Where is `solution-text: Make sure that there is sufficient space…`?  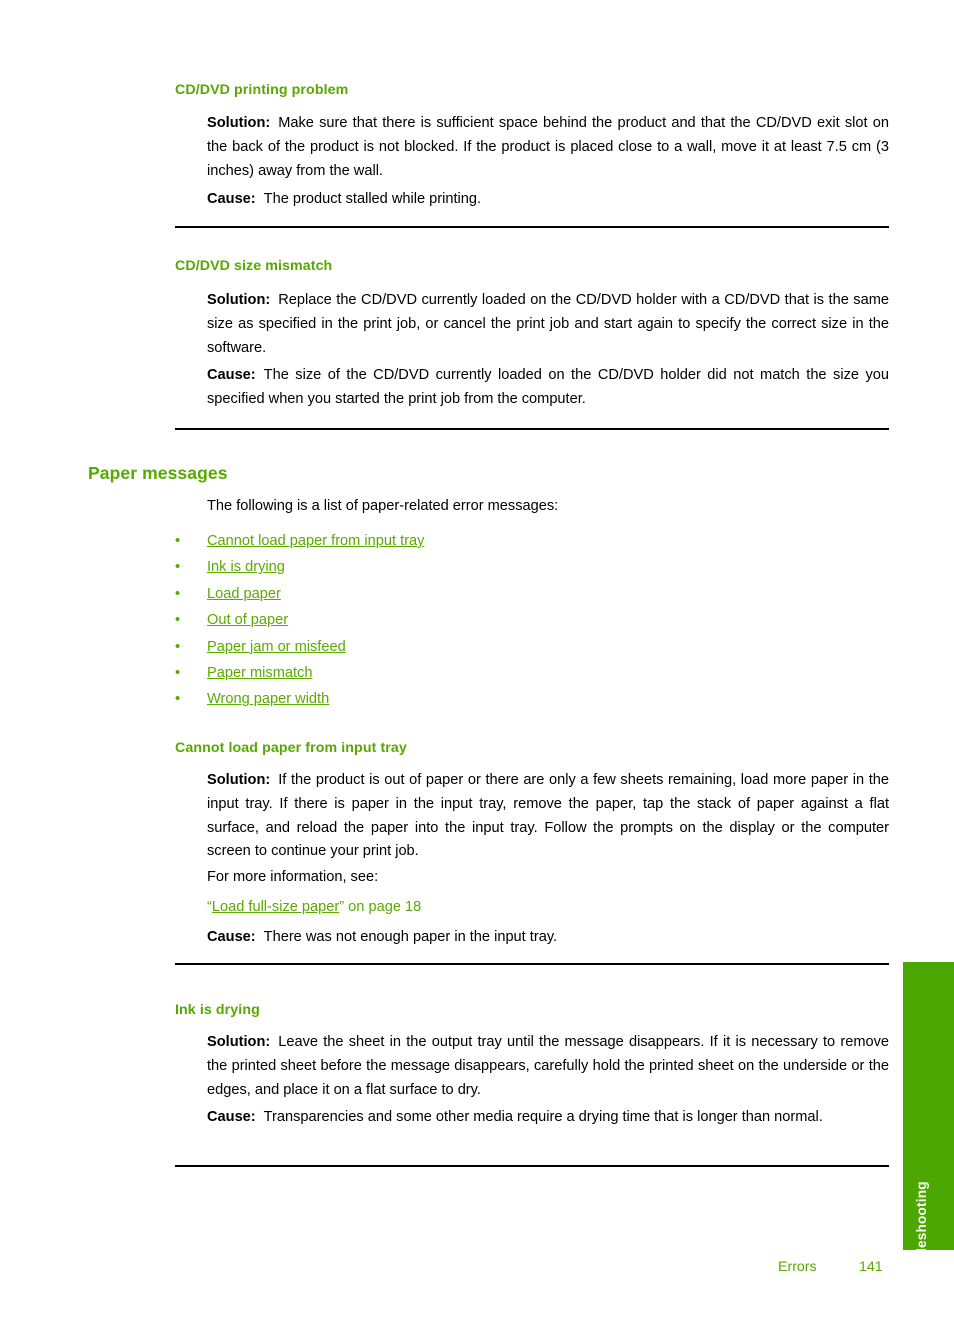
solution-text: Make sure that there is sufficient space… is located at coordinates (548, 147).